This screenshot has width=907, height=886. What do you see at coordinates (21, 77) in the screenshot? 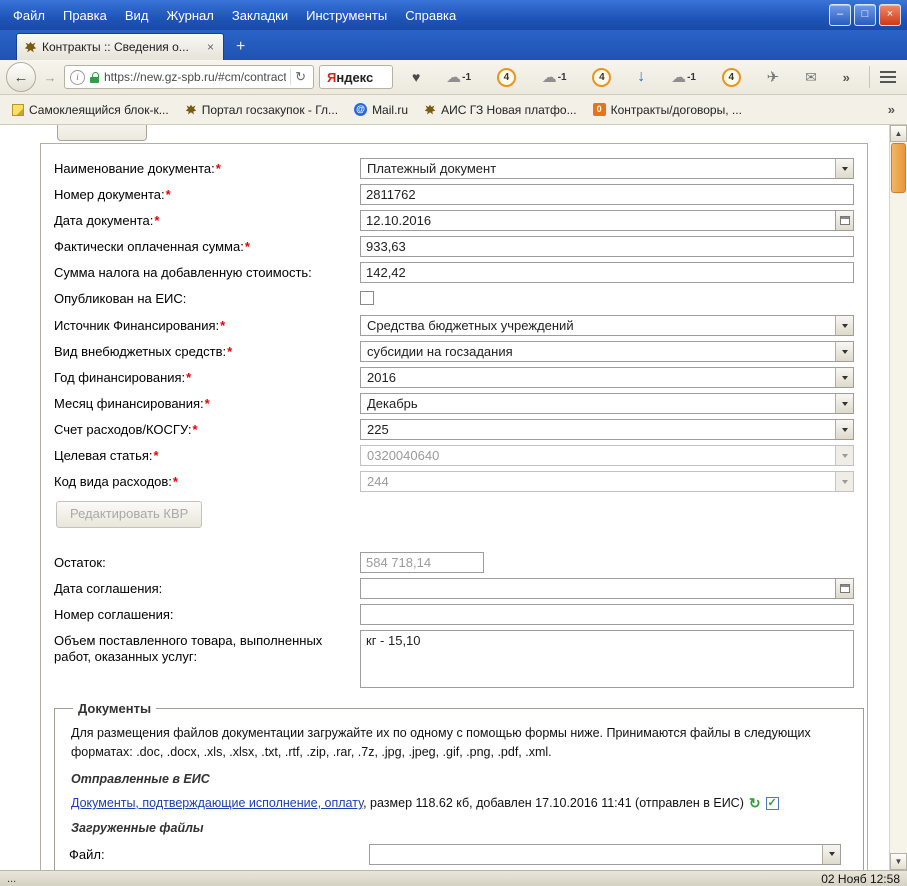
I see `back-button: ←` at bounding box center [21, 77].